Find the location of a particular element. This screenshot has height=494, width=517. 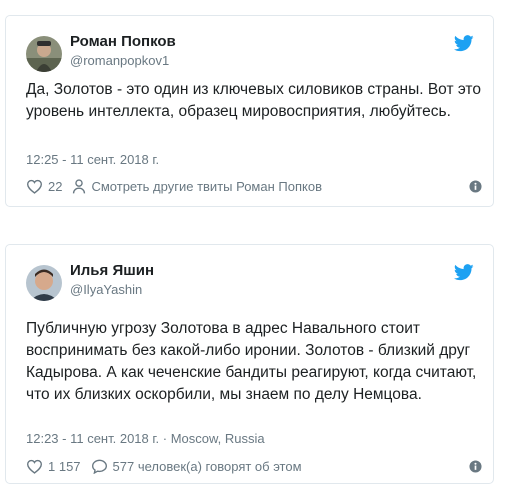

more-tweets-link: Смотреть другие твиты Роман Попков is located at coordinates (206, 186).